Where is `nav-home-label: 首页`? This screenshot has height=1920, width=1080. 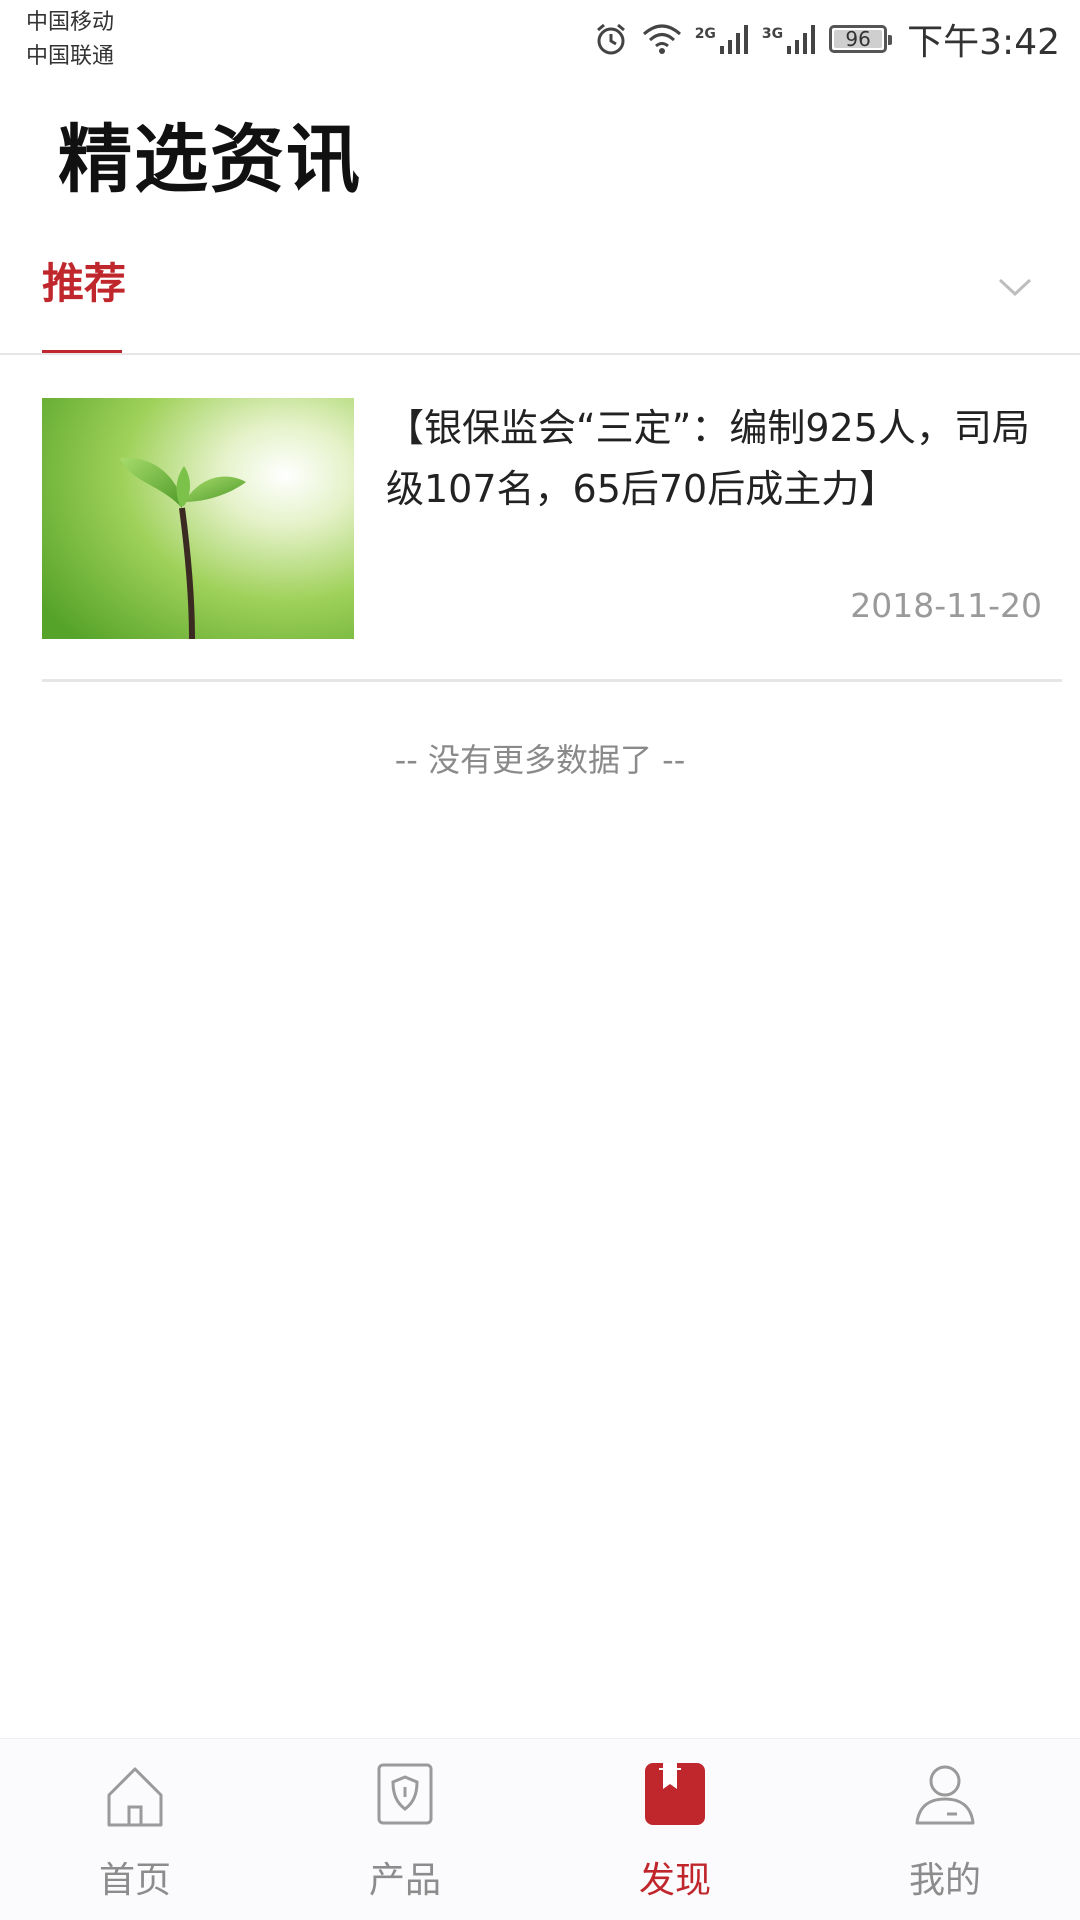 nav-home-label: 首页 is located at coordinates (134, 1880).